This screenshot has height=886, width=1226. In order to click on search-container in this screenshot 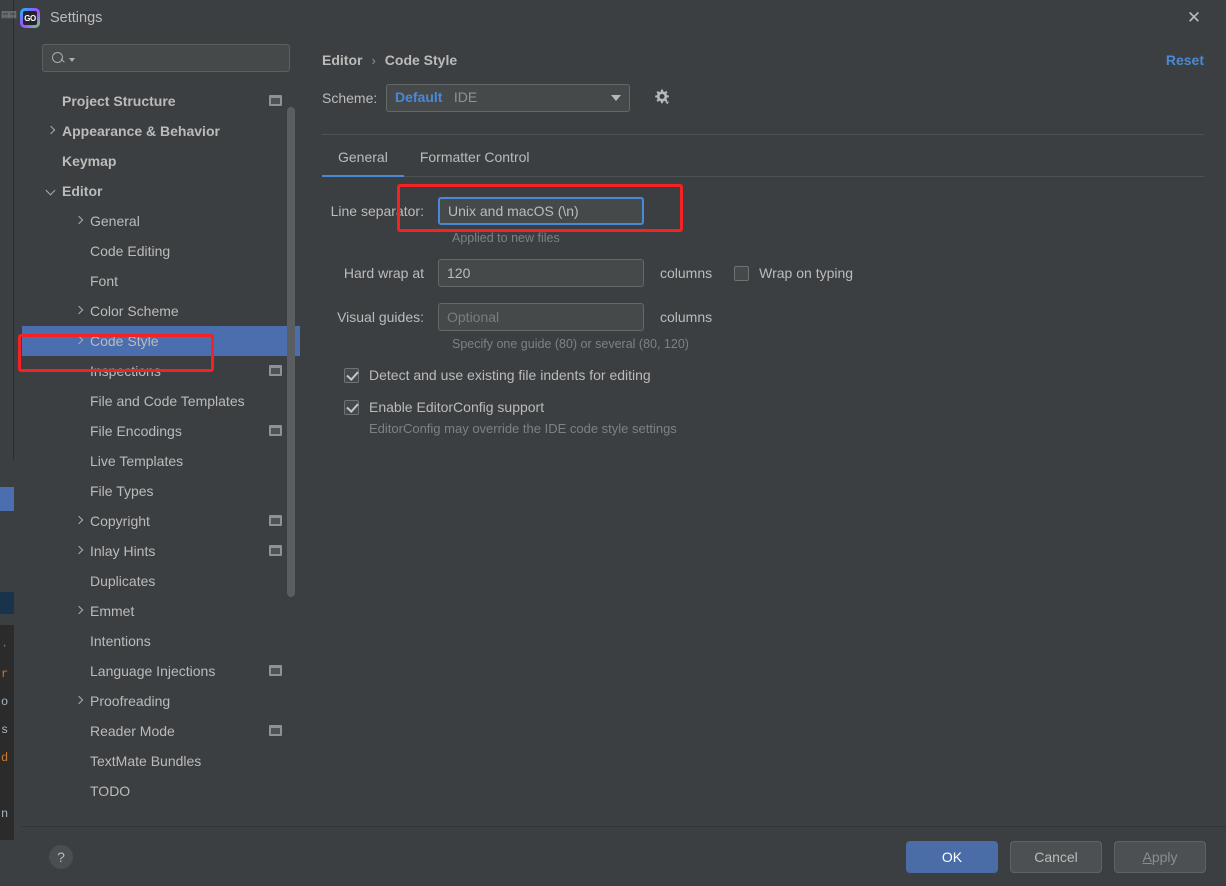, I will do `click(161, 59)`.